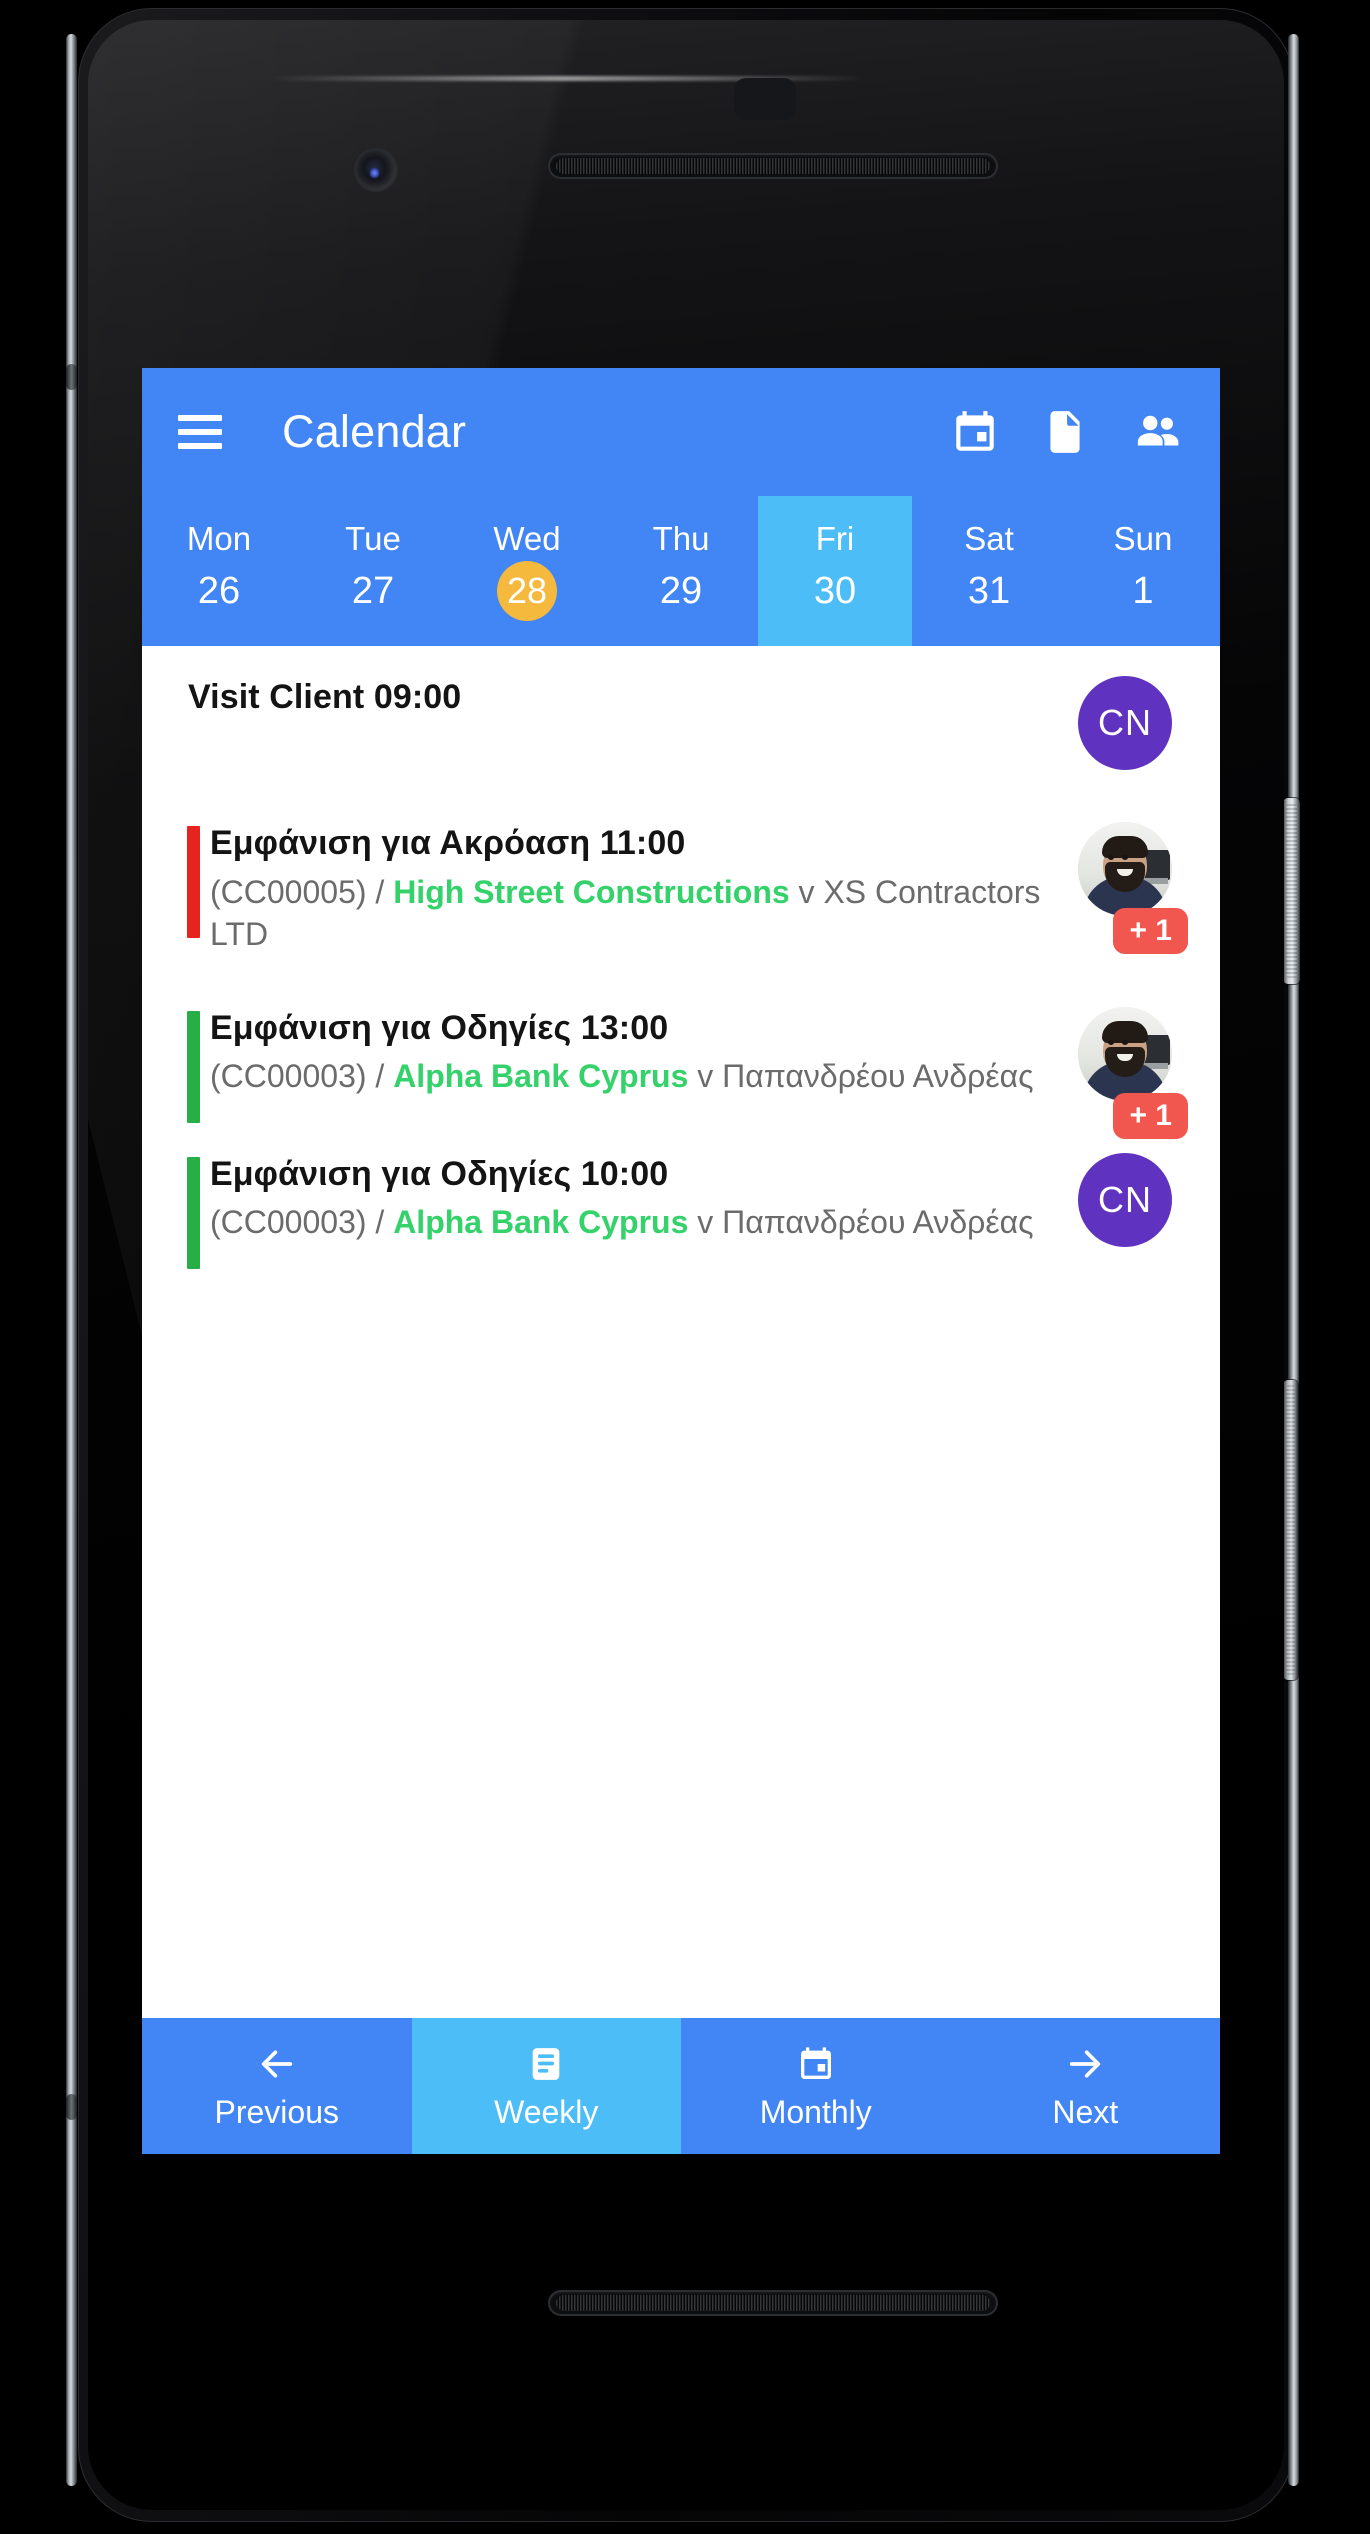  Describe the element at coordinates (277, 2086) in the screenshot. I see `nav-button-previous: Previous` at that location.